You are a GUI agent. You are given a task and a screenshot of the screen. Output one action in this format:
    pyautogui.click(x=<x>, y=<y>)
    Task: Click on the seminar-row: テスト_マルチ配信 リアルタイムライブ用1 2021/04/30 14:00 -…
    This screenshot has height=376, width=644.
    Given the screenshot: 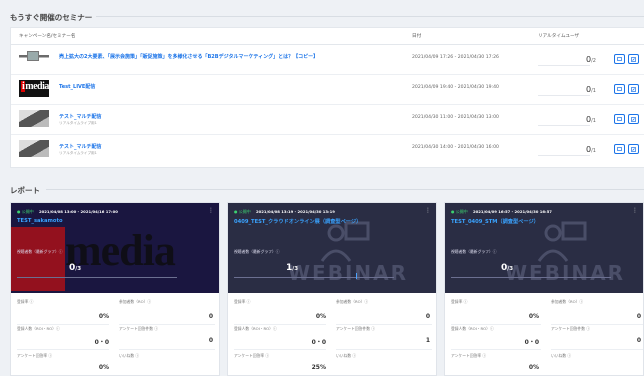 What is the action you would take?
    pyautogui.click(x=327, y=150)
    